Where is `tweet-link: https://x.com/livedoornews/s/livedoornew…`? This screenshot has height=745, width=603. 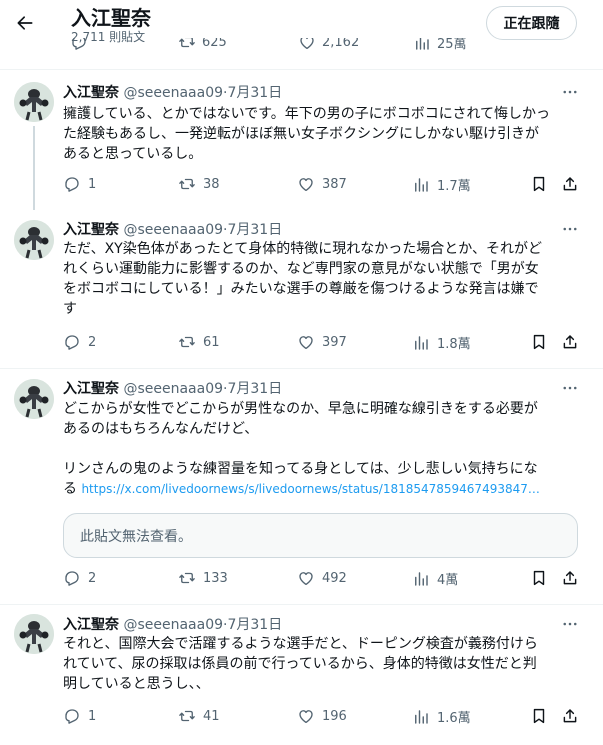
tweet-link: https://x.com/livedoornews/s/livedoornew… is located at coordinates (310, 489).